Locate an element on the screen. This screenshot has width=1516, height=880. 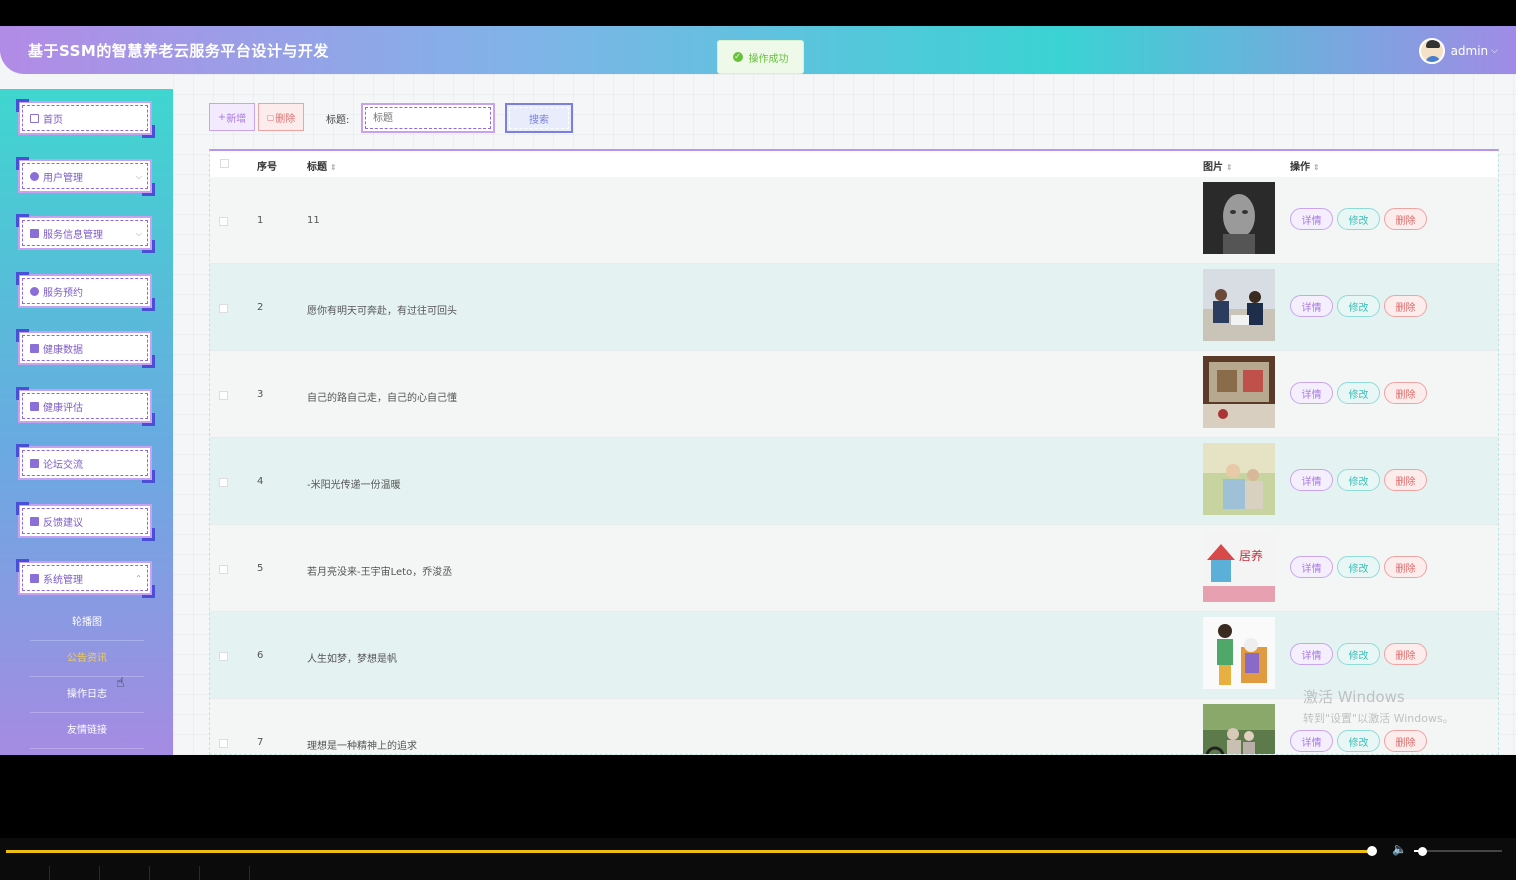
chevron-down-icon: ⌵ is located at coordinates (1494, 51).